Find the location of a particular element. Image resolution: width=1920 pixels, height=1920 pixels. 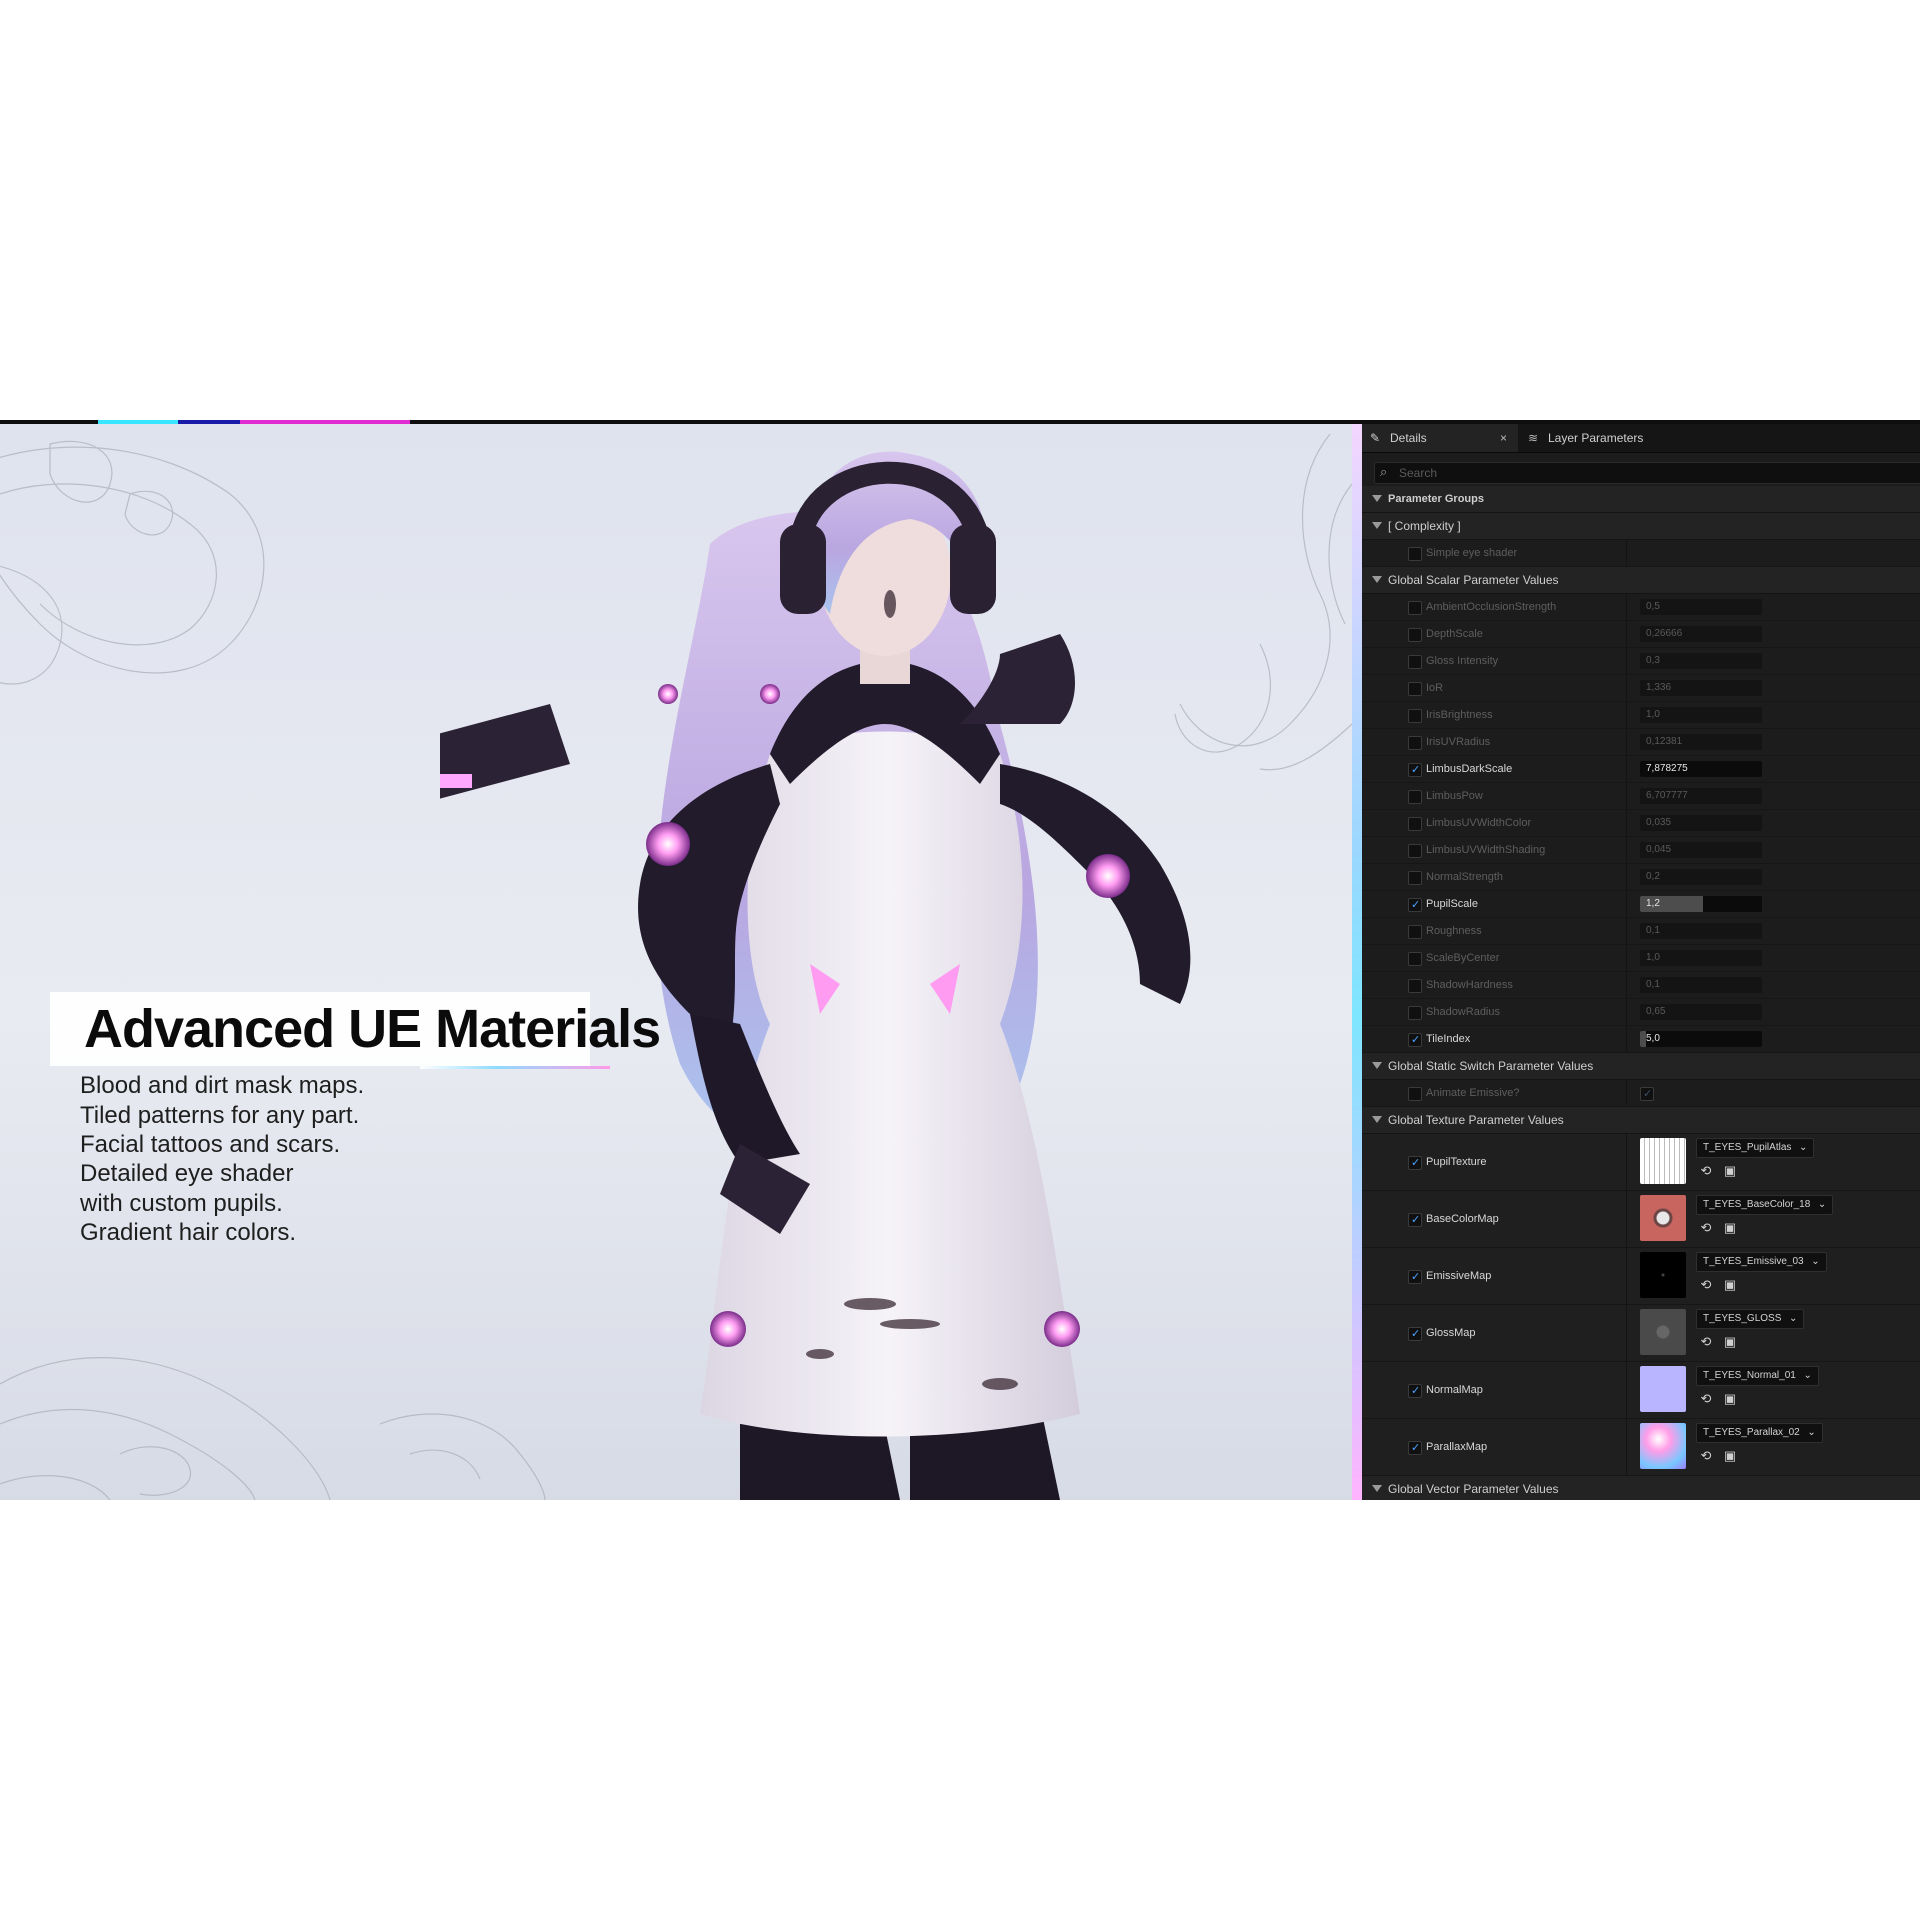

asset-picker-dropdown: T_EYES_Parallax_02 ⌄ is located at coordinates (1759, 1433).